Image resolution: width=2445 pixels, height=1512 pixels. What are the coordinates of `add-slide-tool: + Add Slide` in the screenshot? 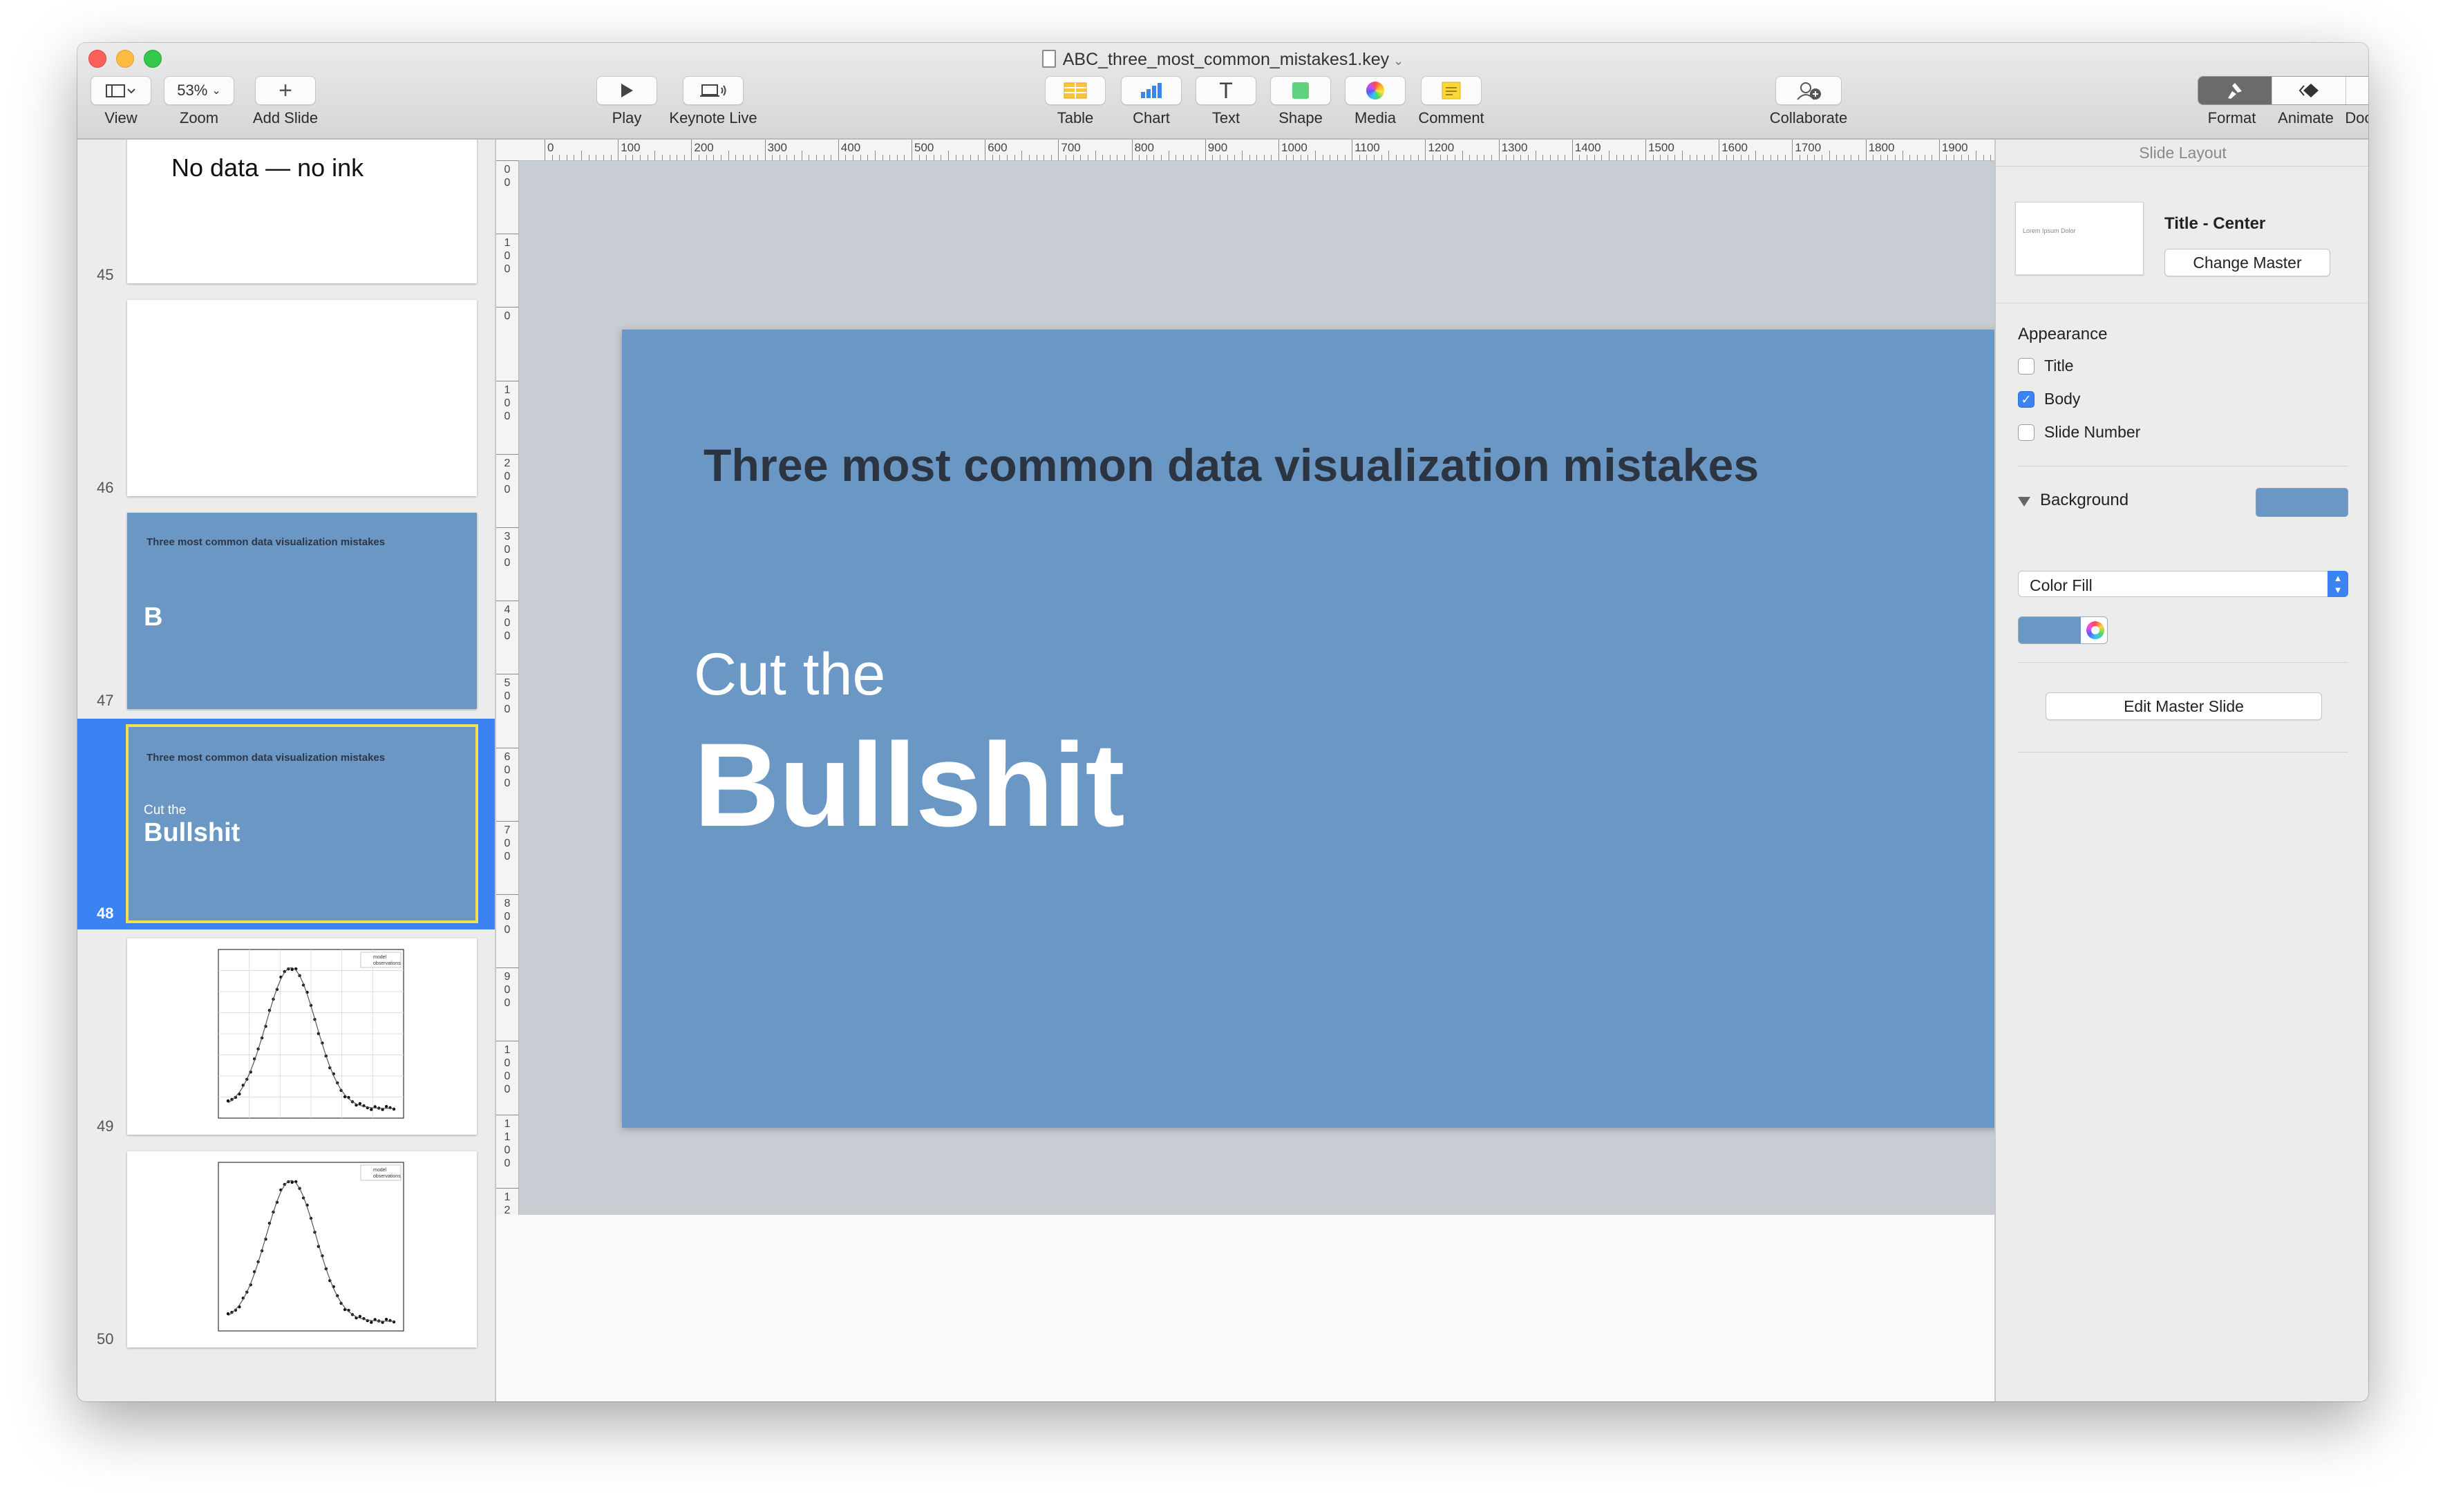 It's located at (285, 101).